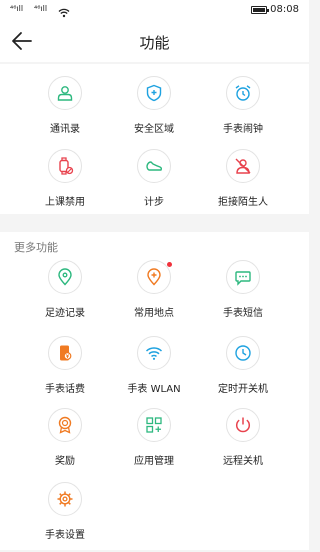  I want to click on clock-icon, so click(243, 353).